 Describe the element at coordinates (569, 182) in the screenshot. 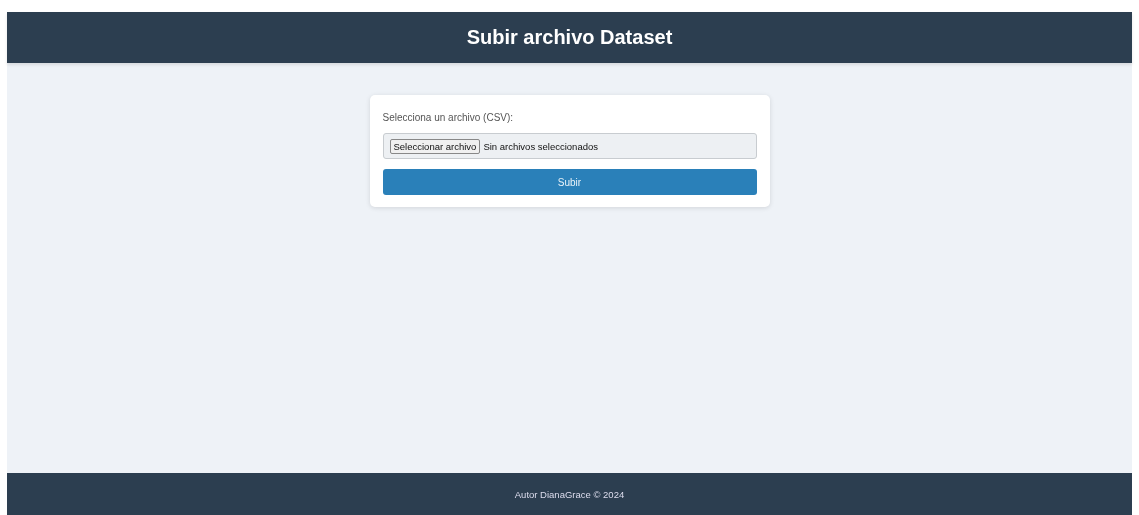

I see `upload-button: Subir` at that location.